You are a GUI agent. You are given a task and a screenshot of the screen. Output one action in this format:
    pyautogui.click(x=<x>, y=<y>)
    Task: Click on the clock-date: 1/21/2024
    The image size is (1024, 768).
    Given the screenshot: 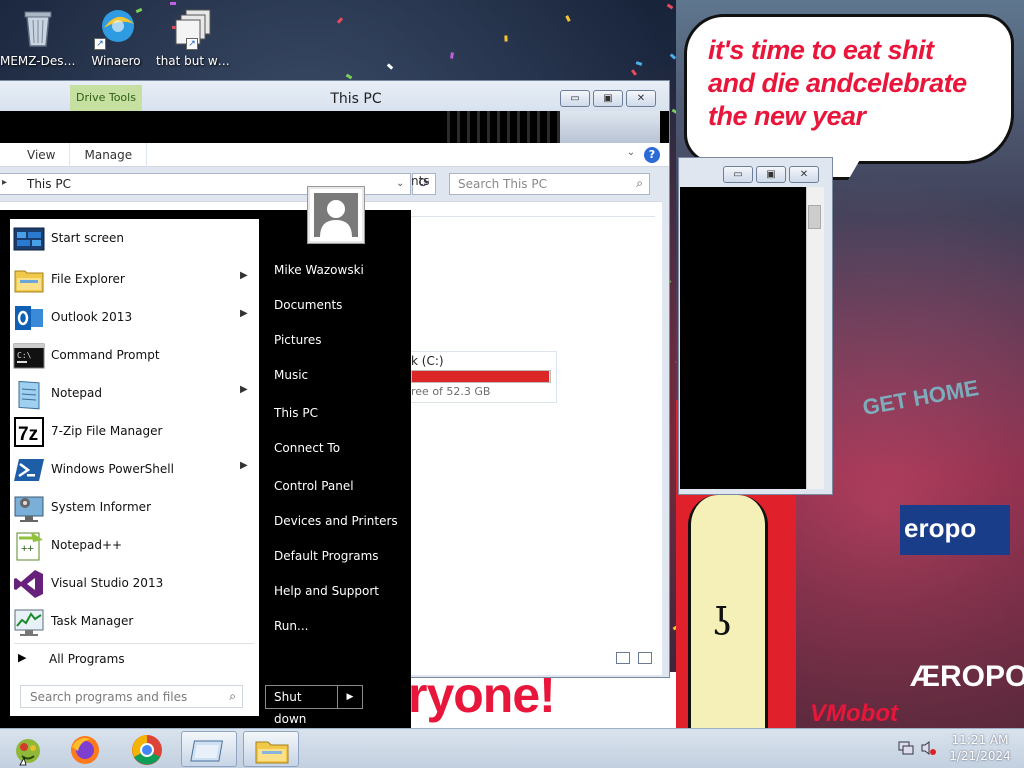 What is the action you would take?
    pyautogui.click(x=980, y=756)
    